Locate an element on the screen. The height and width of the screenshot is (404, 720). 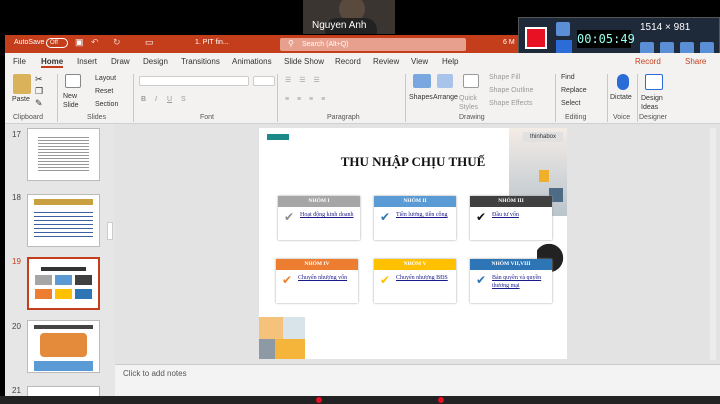
participant-name: Nguyen Anh is located at coordinates (339, 25).